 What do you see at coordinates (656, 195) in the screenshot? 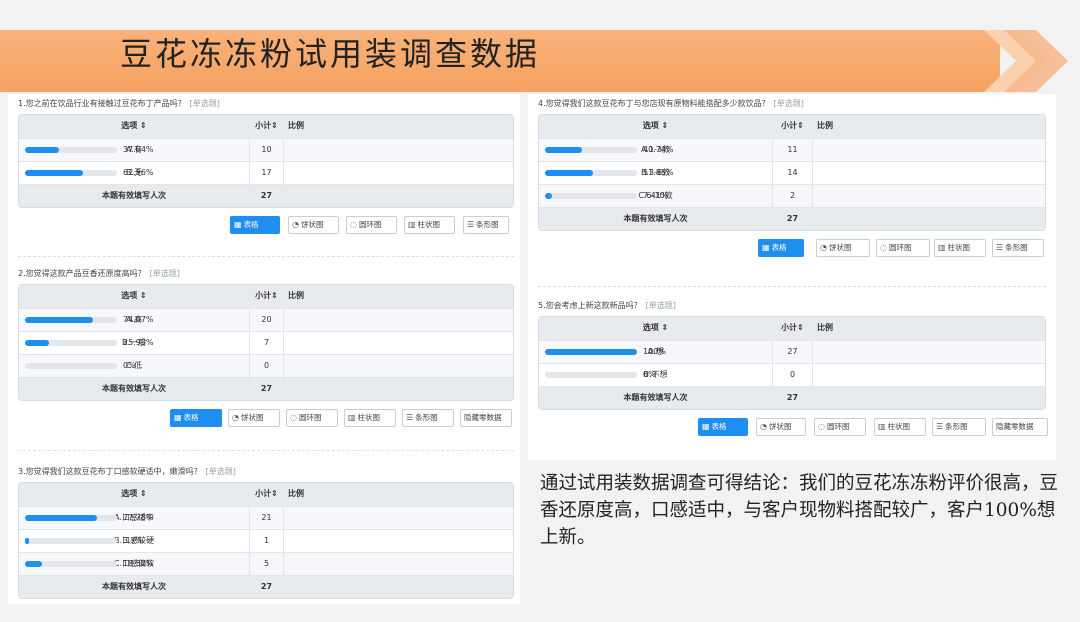
I see `percentage-value: 7.41%` at bounding box center [656, 195].